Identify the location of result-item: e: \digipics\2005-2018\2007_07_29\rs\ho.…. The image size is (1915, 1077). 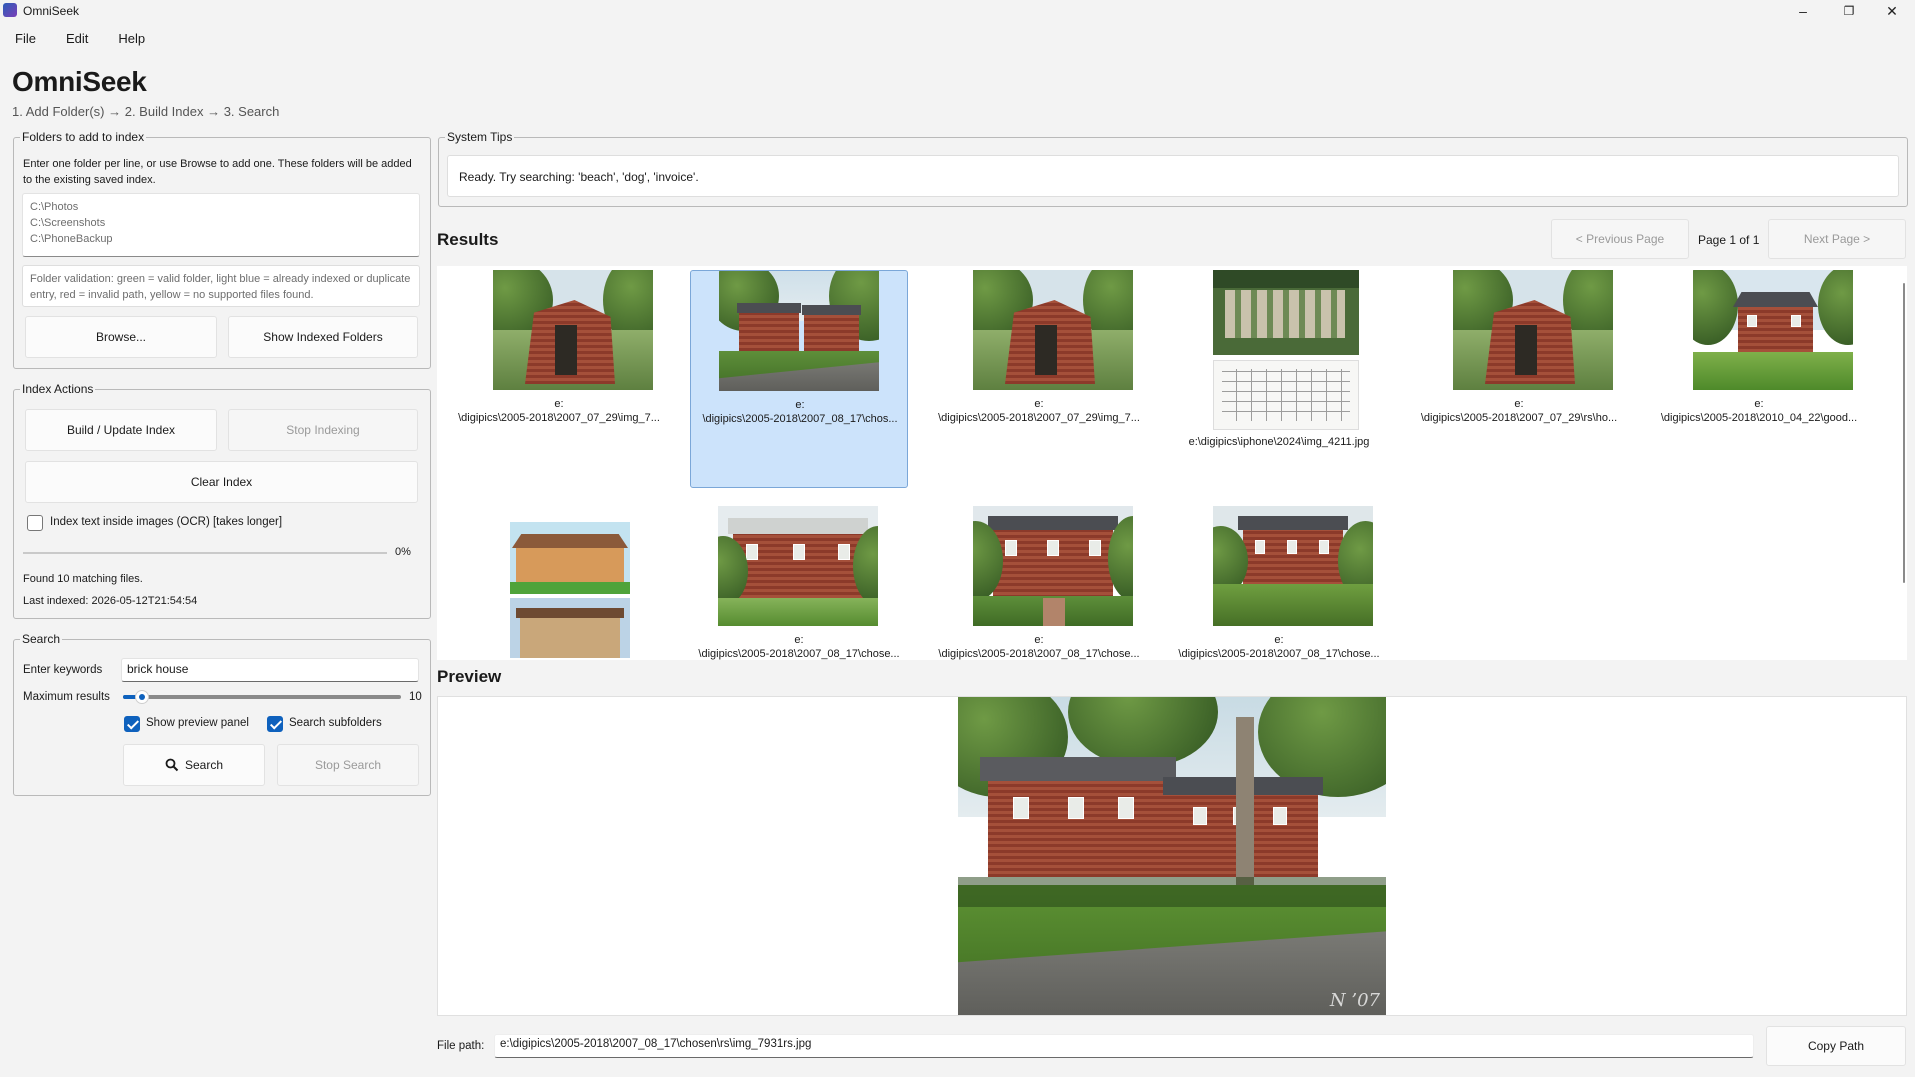
(1519, 379).